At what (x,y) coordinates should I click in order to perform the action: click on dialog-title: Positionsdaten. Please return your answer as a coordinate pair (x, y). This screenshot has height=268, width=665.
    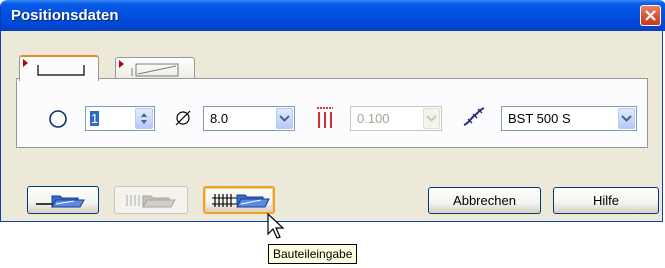
    Looking at the image, I should click on (65, 15).